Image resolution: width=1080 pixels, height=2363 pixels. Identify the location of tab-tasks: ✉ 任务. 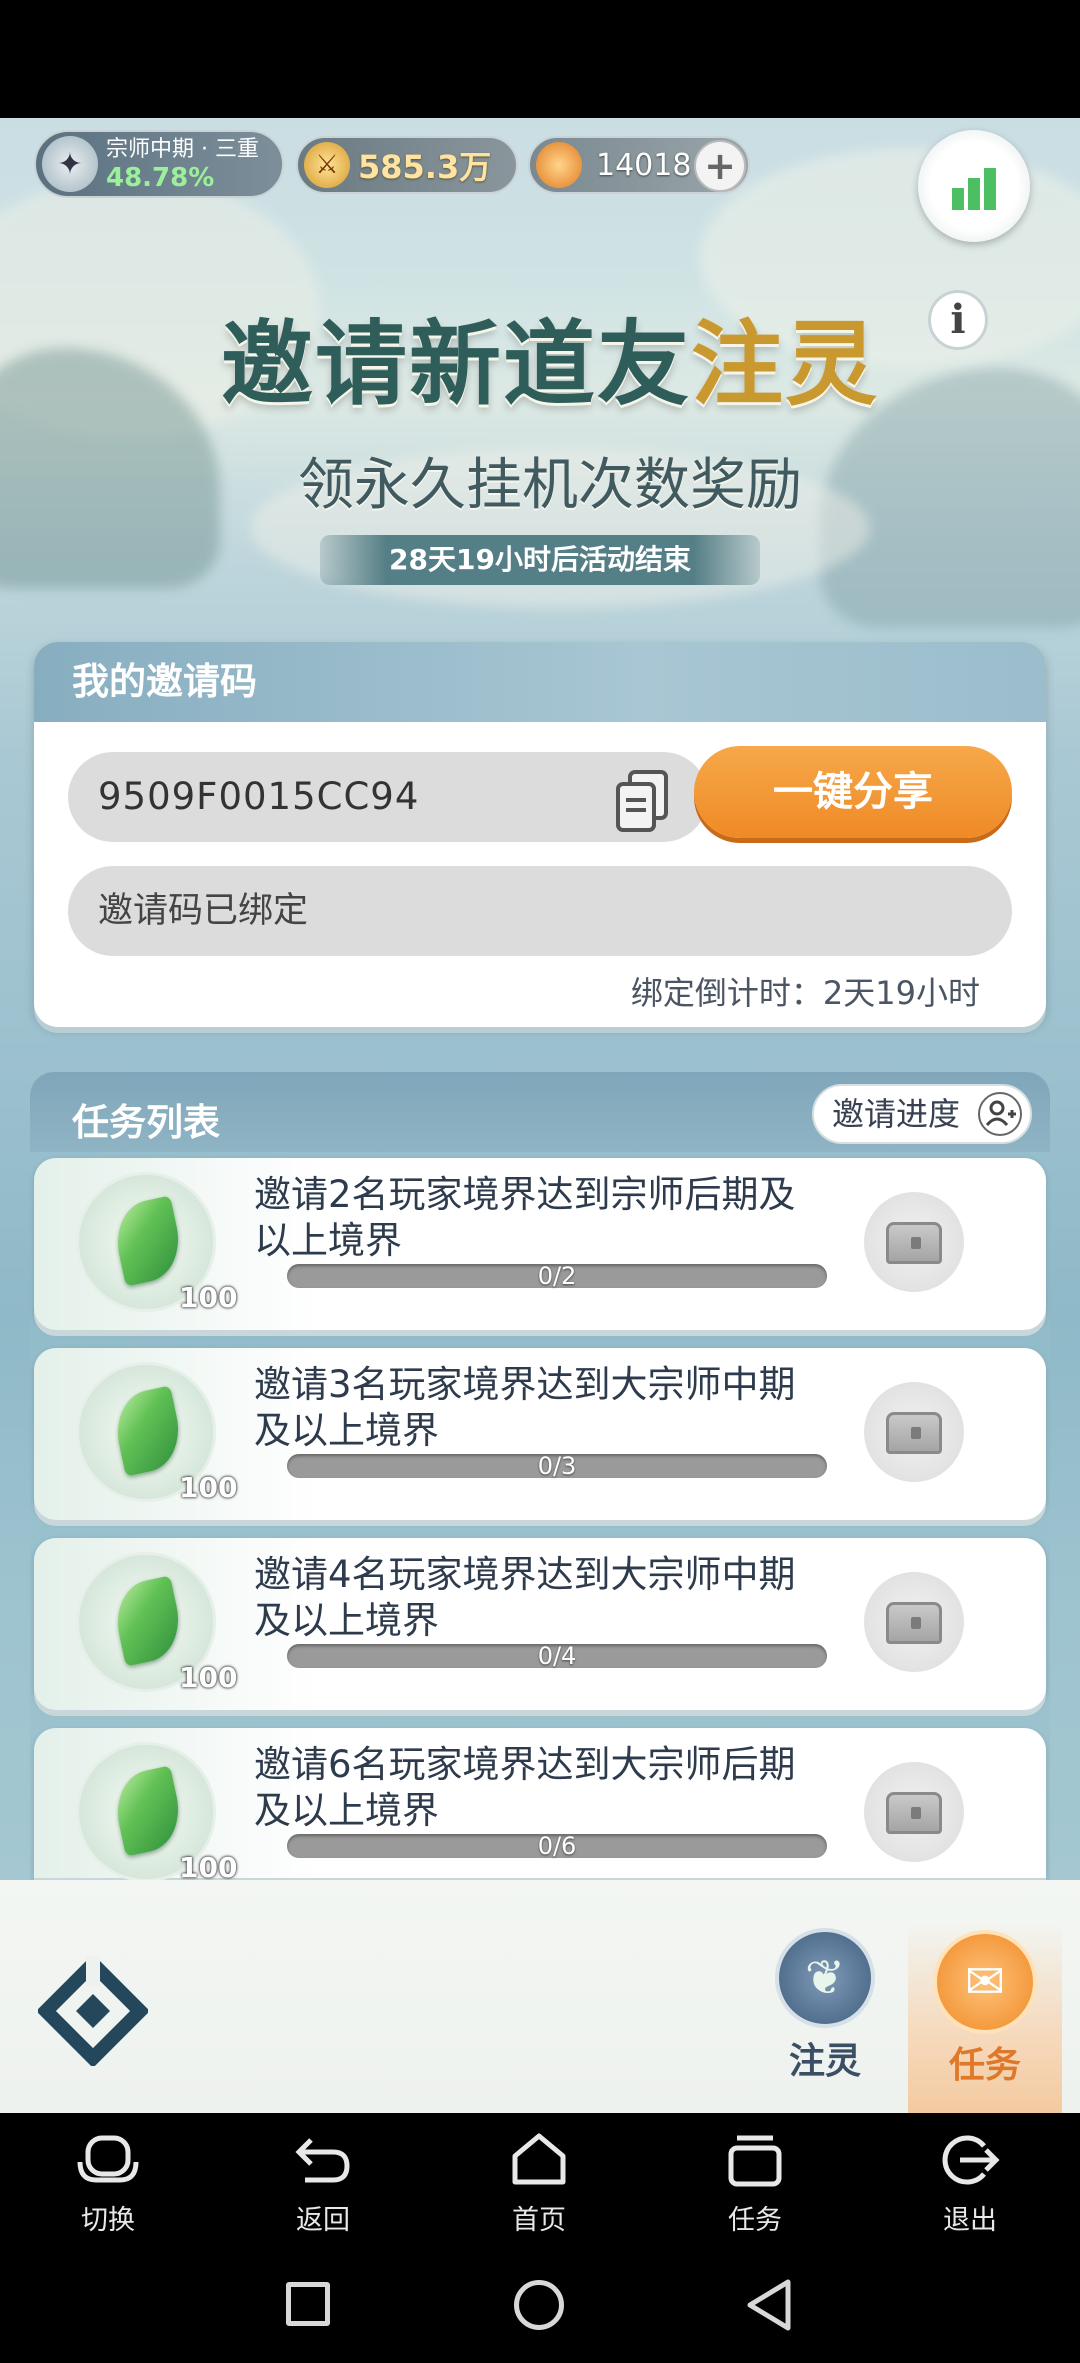
(985, 2017).